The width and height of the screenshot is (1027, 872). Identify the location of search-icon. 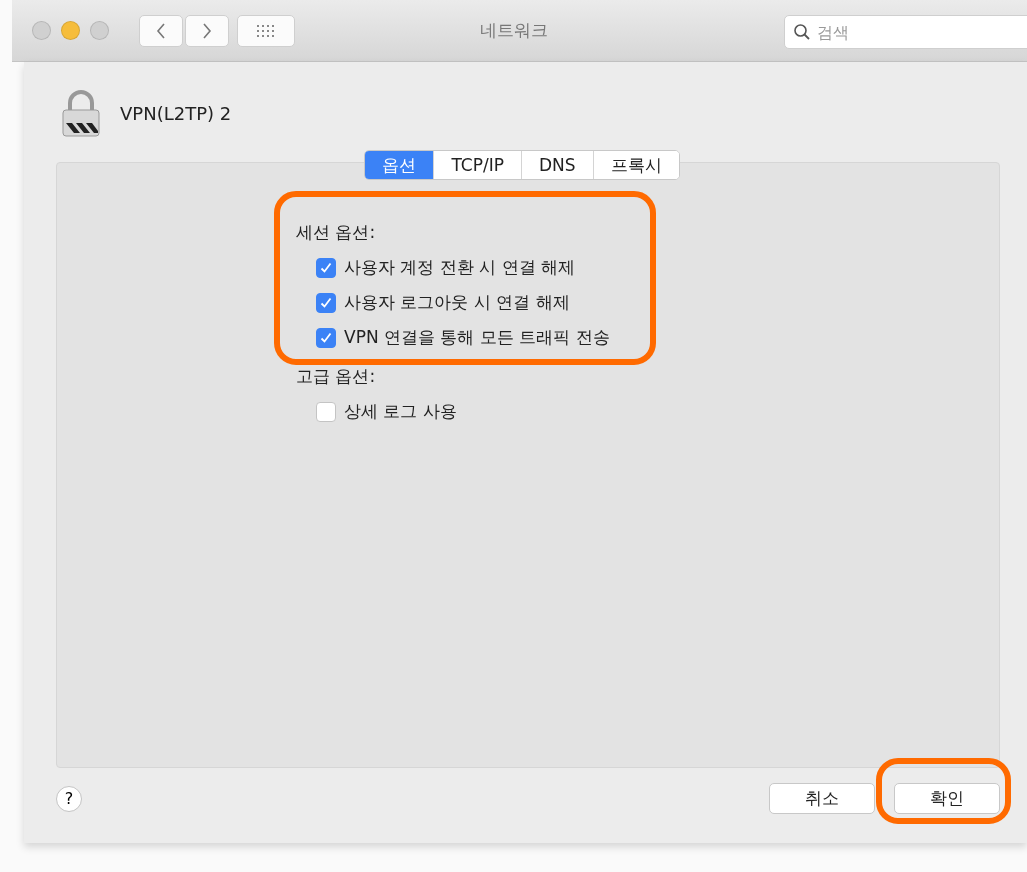
(802, 32).